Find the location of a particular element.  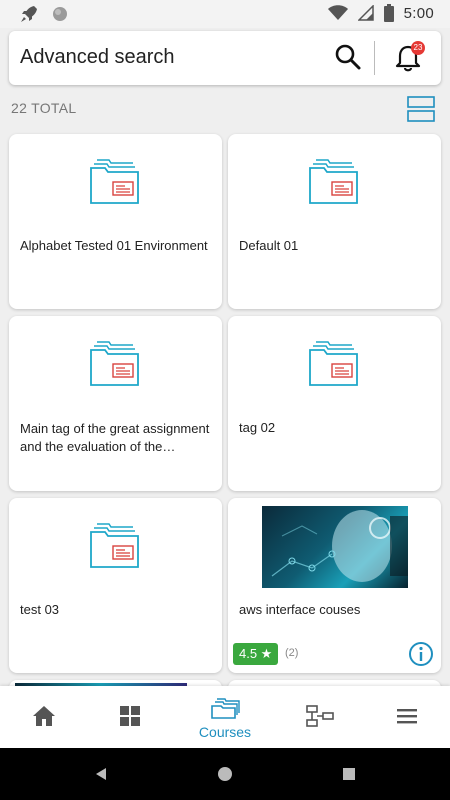

home-button-icon is located at coordinates (225, 774).